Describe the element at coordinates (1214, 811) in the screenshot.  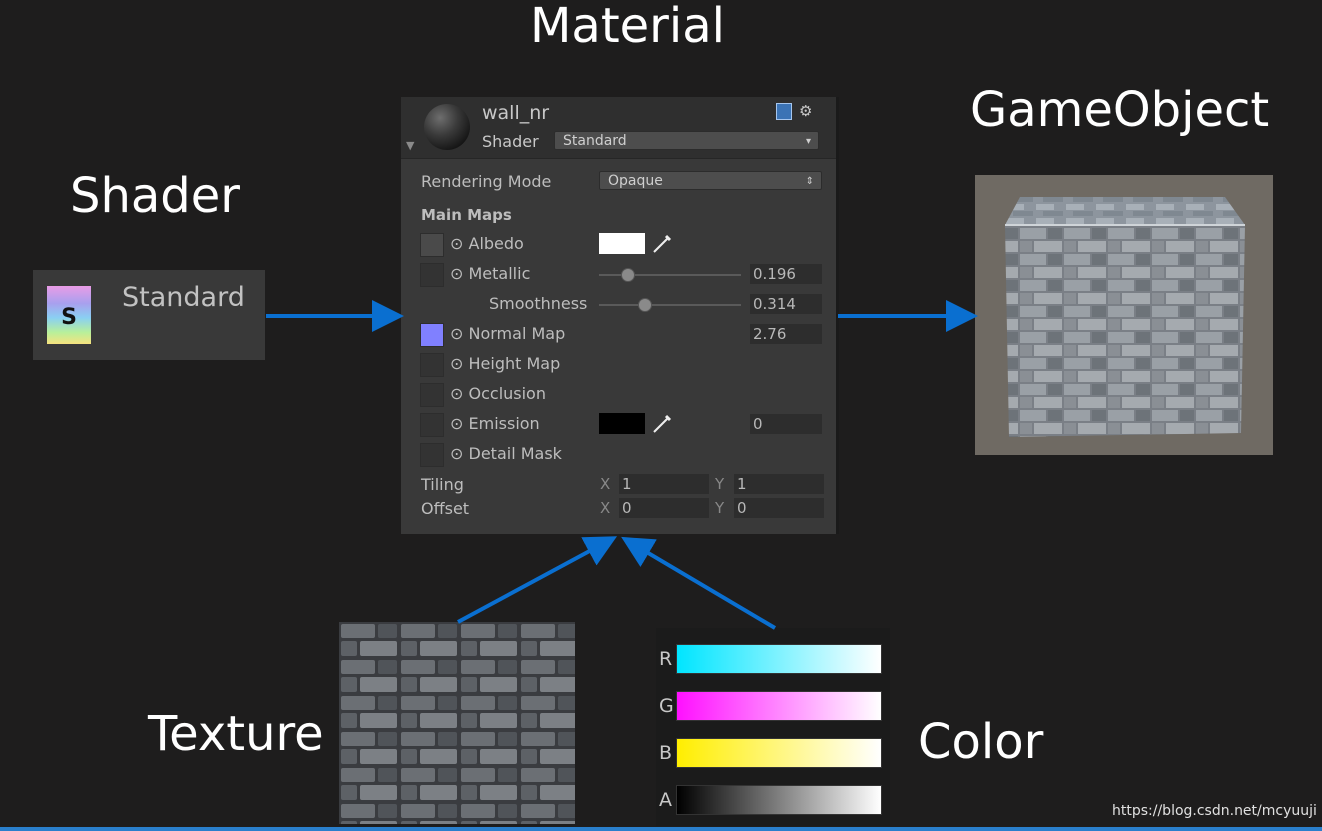
I see `watermark-url: https://blog.csdn.net/mcyuuji` at that location.